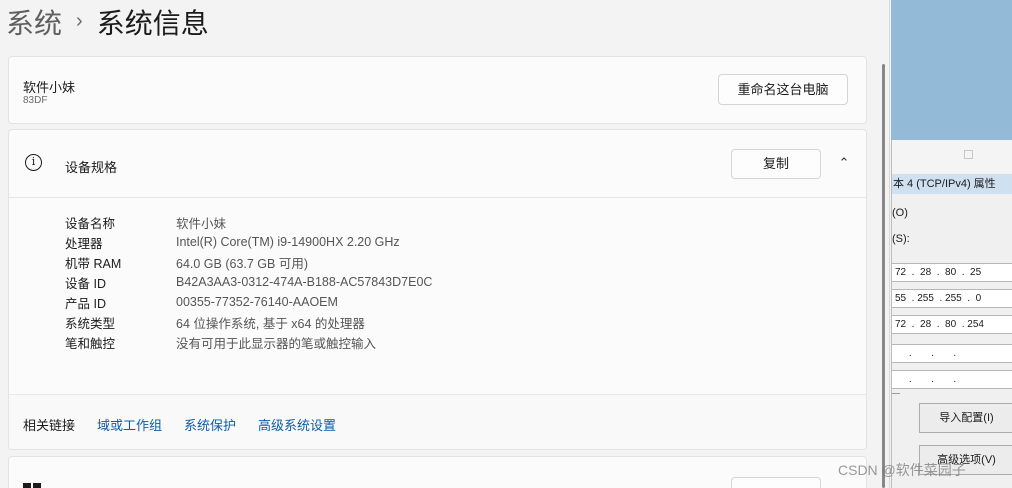 The height and width of the screenshot is (488, 1012). Describe the element at coordinates (952, 324) in the screenshot. I see `gateway-input: 72 . 28 . 80 . 254` at that location.